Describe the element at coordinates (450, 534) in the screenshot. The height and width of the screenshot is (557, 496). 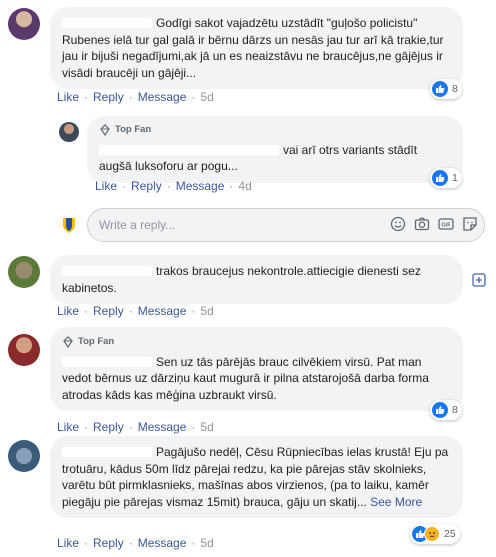
I see `reaction-number: 25` at that location.